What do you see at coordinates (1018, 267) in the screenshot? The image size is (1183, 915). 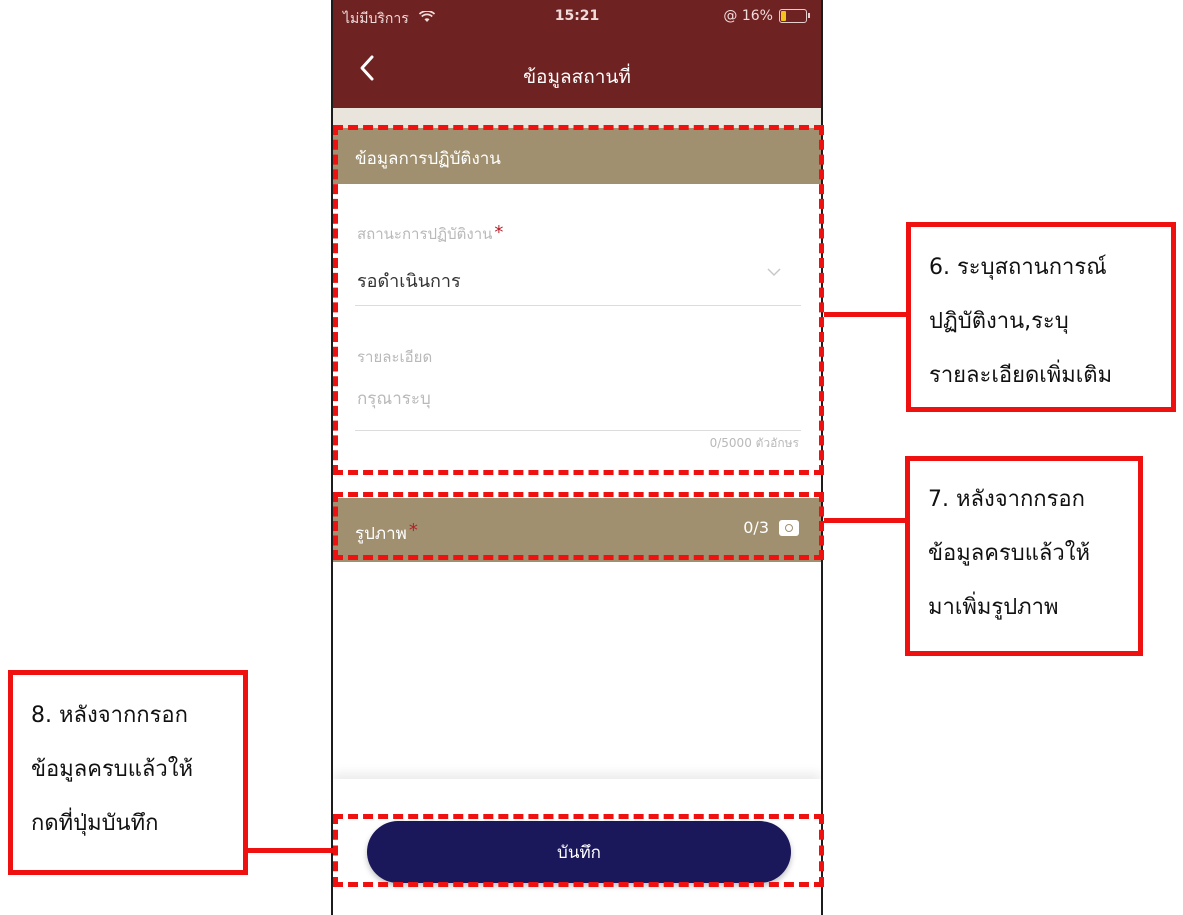 I see `callout-6-line-1: 6. ระบุสถานการณ์` at bounding box center [1018, 267].